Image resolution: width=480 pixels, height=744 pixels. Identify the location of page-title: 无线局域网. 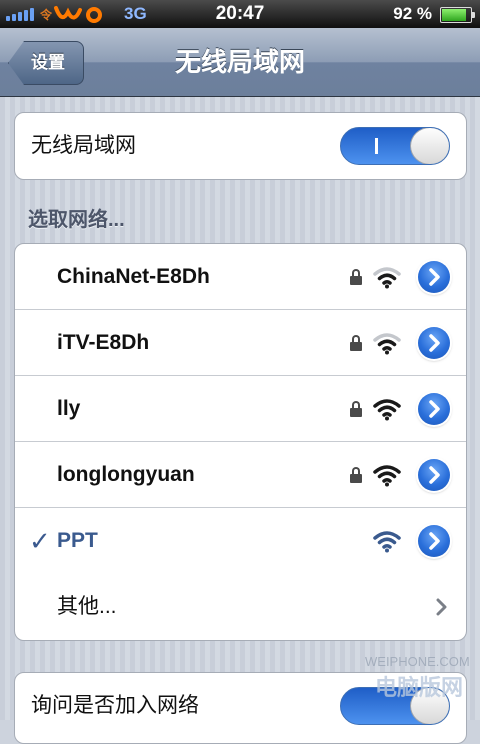
(239, 62).